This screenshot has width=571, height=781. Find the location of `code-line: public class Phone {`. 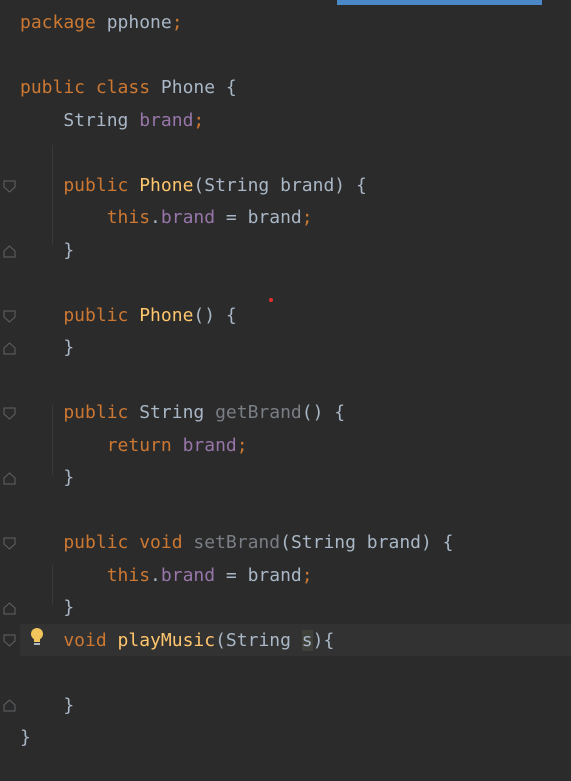

code-line: public class Phone { is located at coordinates (128, 88).